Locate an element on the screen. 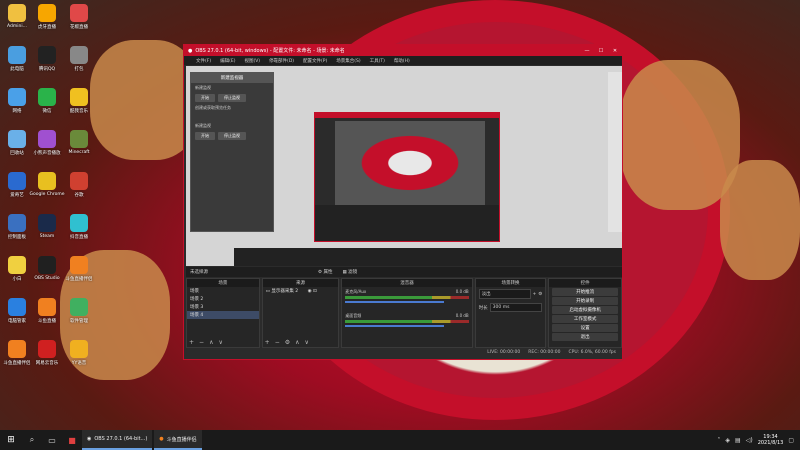  start-recording-button: 开始录制 is located at coordinates (585, 301).